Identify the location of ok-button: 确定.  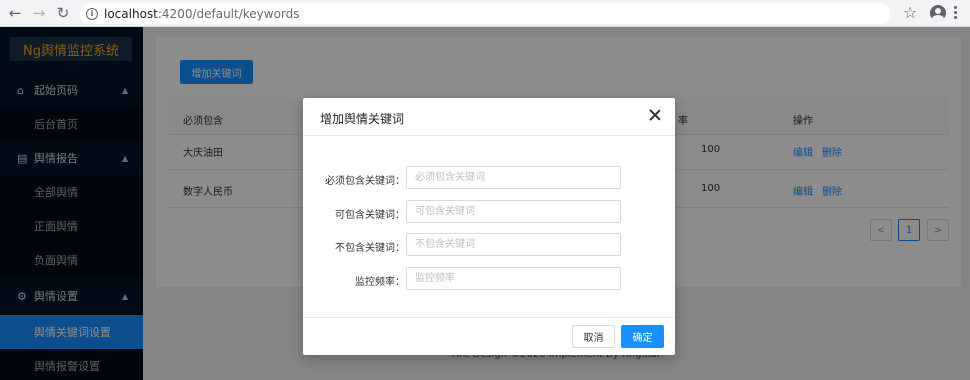
(642, 336).